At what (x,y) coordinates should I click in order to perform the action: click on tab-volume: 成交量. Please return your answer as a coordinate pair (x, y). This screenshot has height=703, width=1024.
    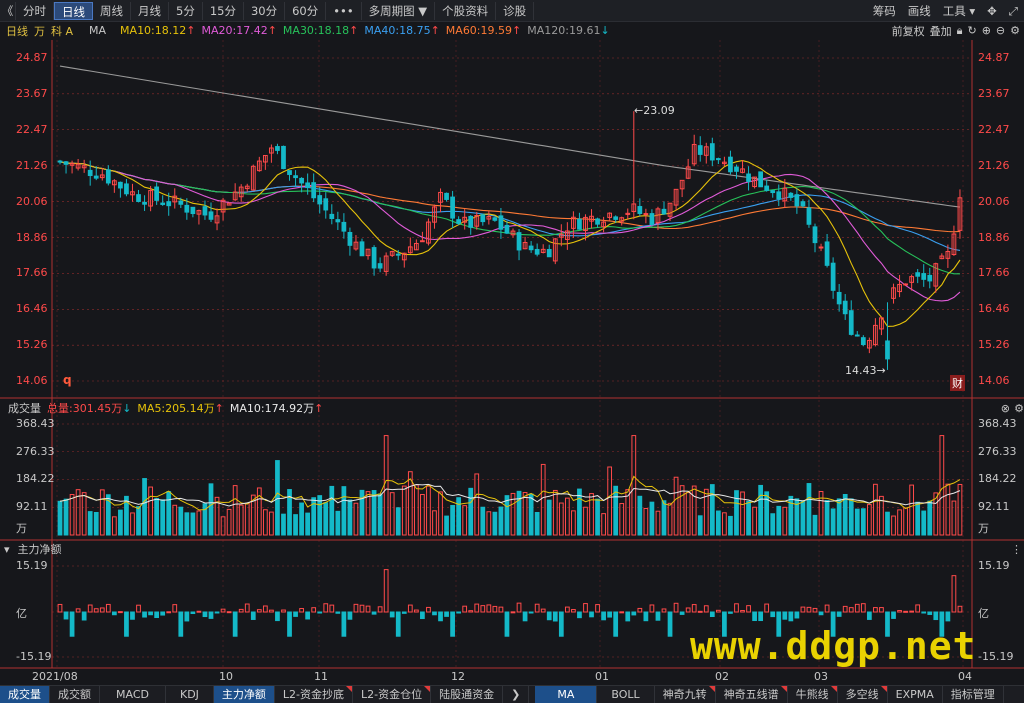
    Looking at the image, I should click on (25, 694).